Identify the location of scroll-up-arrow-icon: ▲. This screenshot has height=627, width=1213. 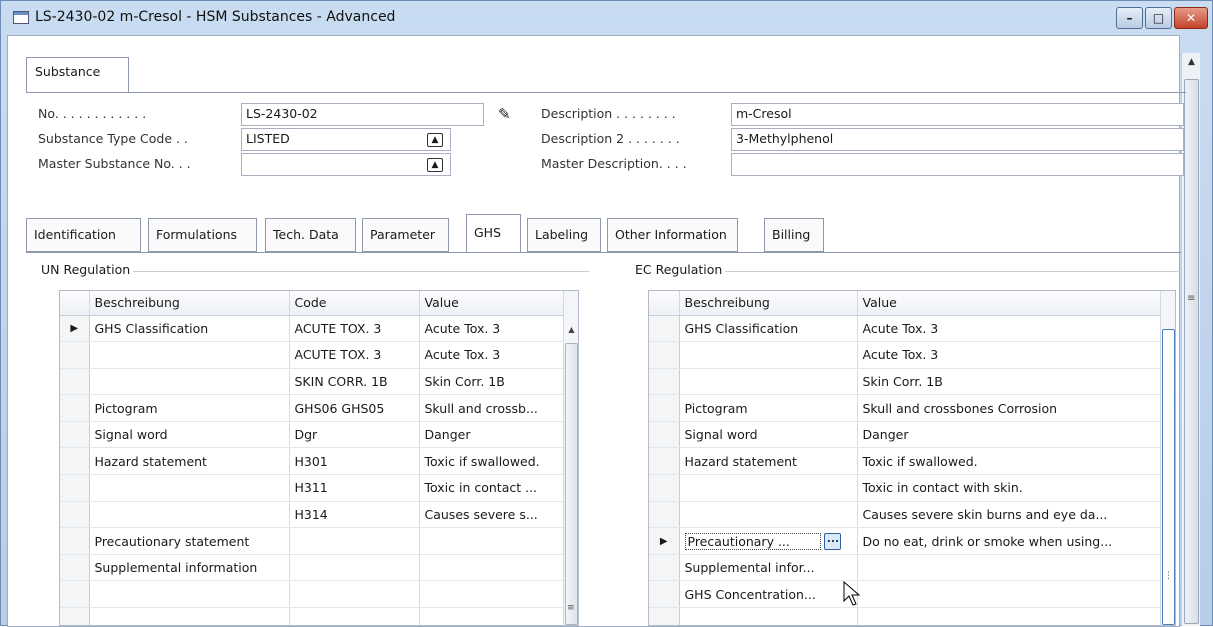
(571, 329).